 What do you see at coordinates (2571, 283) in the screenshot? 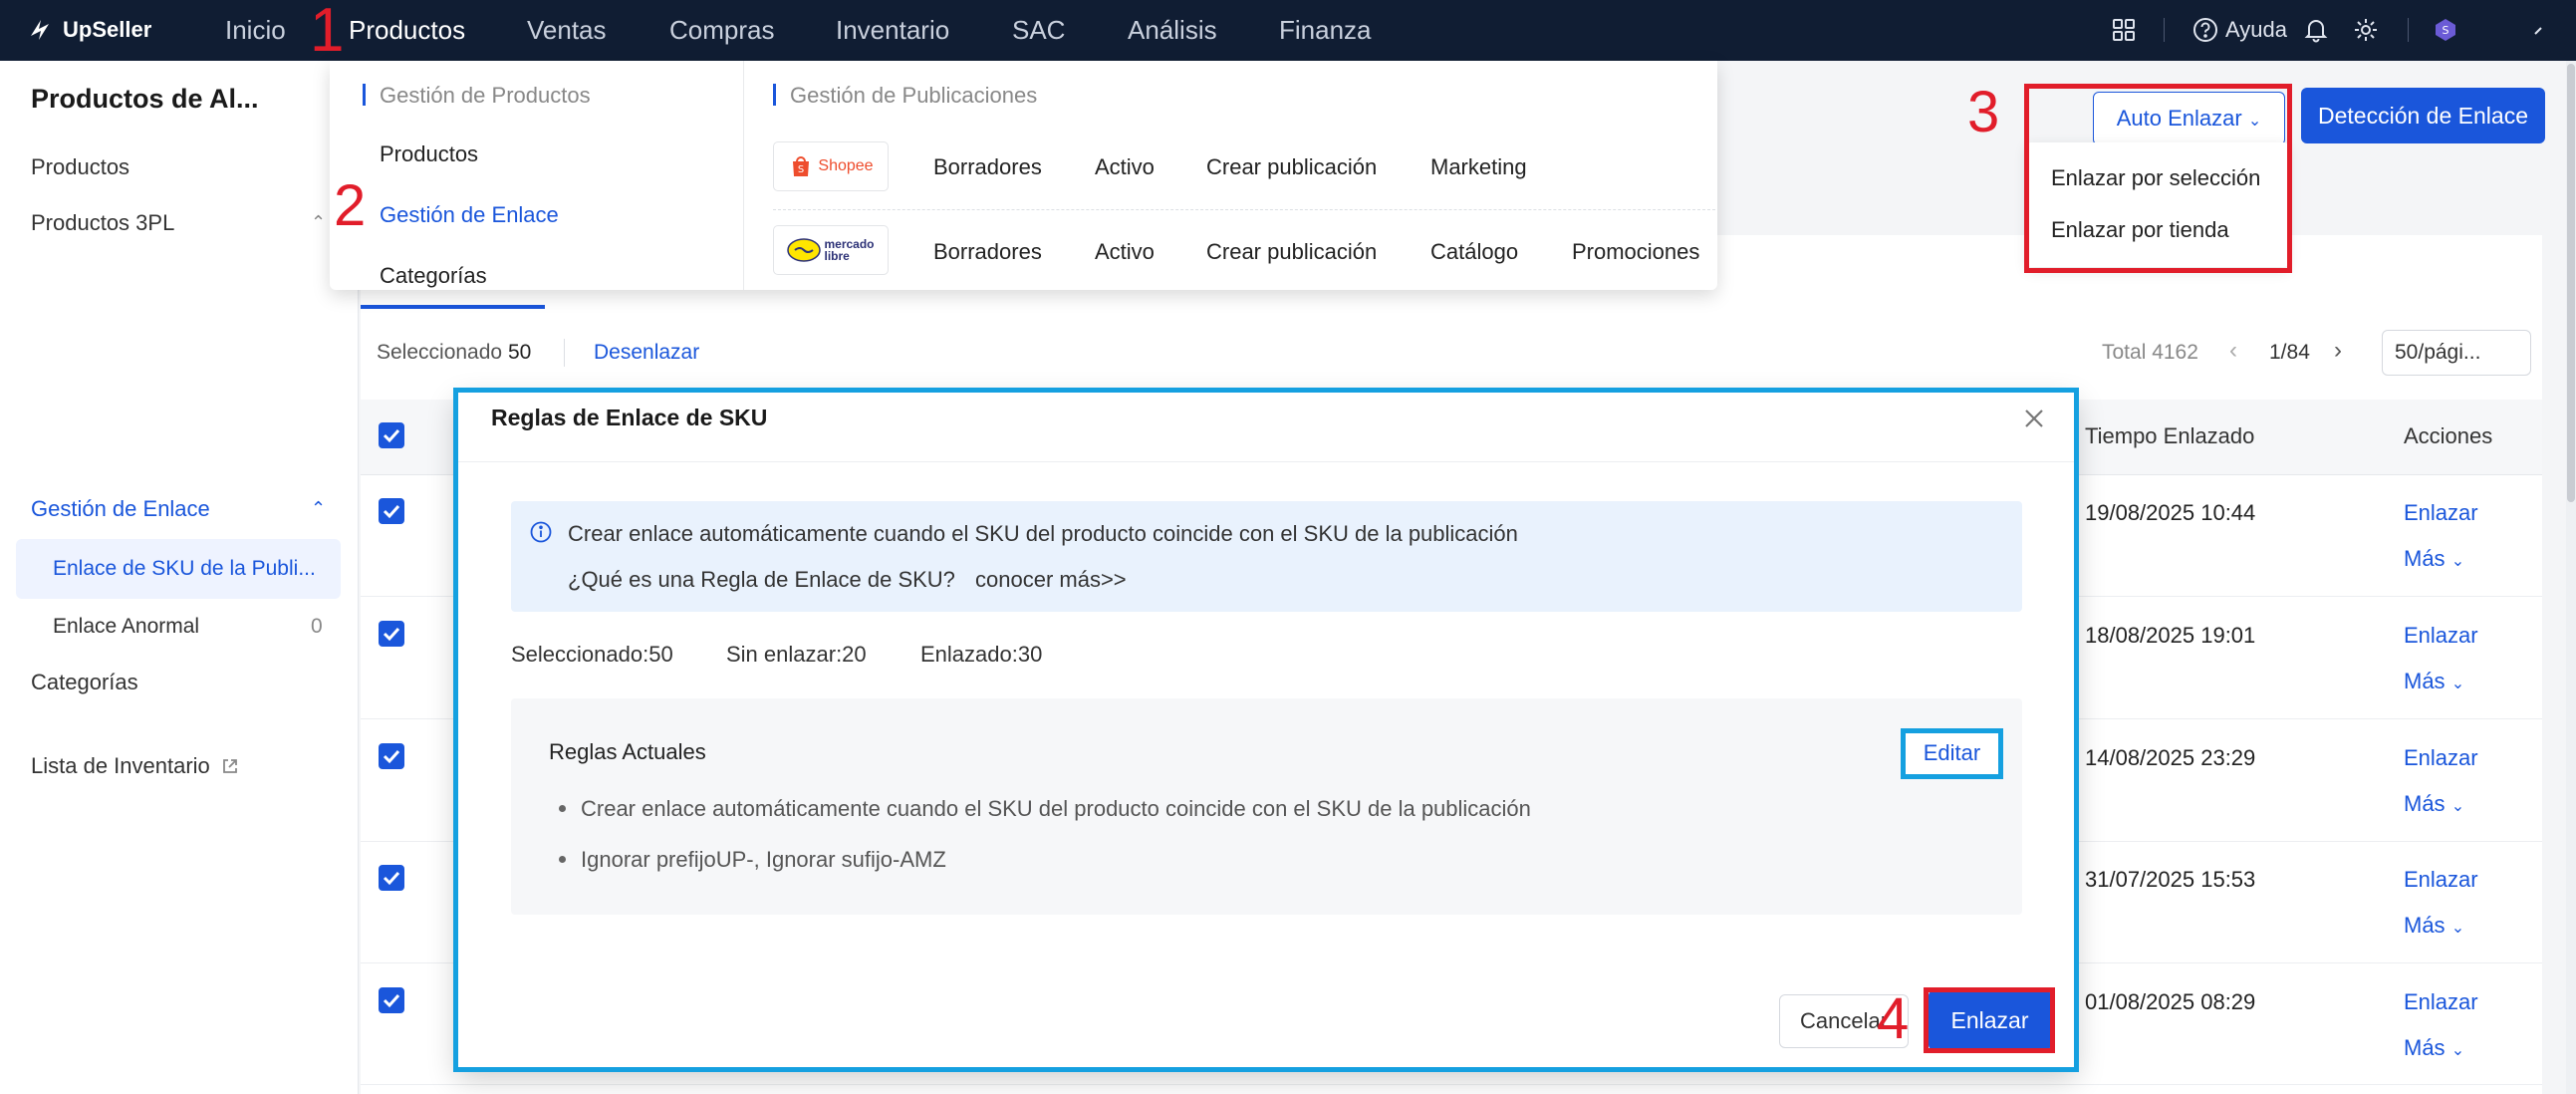
I see `page-scrollbar-thumb` at bounding box center [2571, 283].